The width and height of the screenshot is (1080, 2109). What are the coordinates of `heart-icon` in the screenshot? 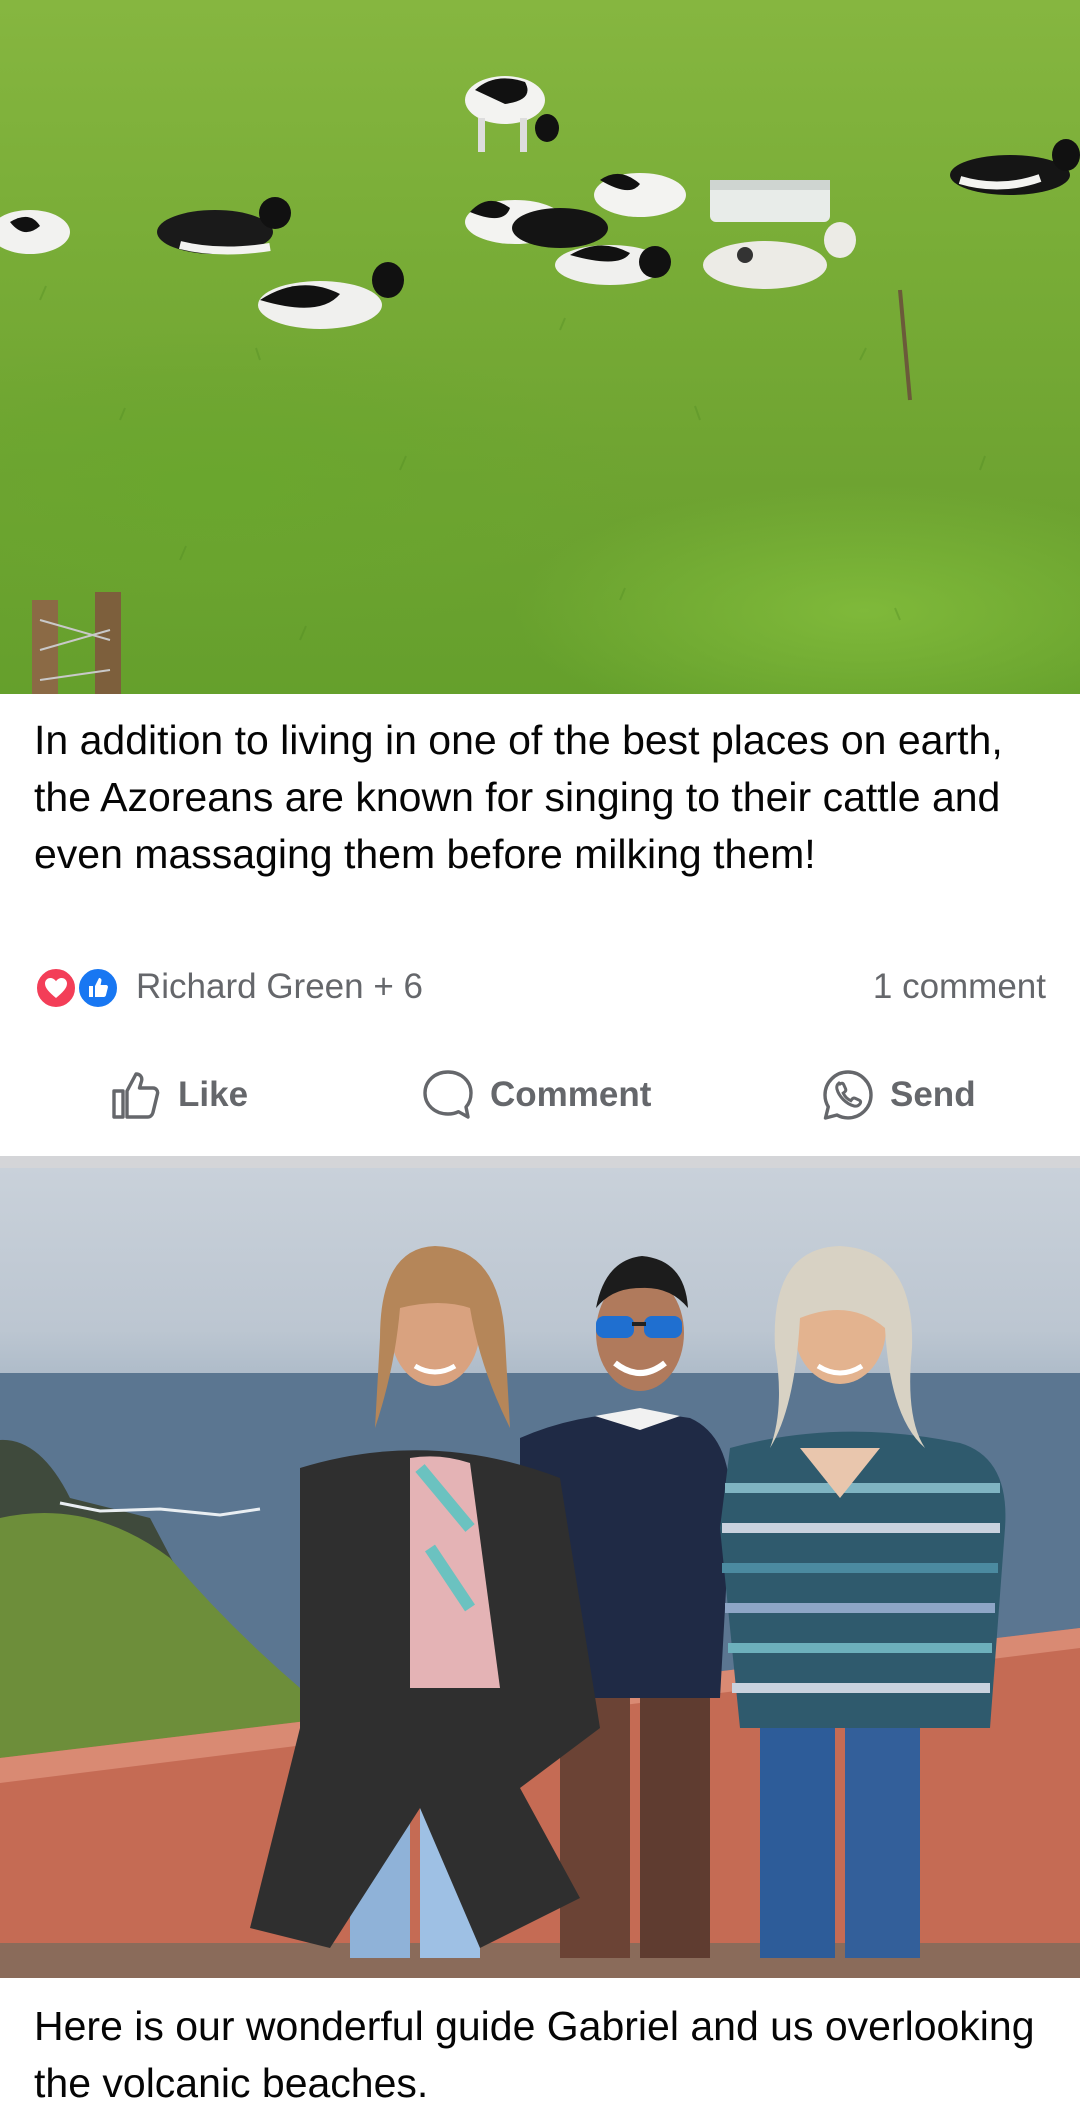 It's located at (56, 988).